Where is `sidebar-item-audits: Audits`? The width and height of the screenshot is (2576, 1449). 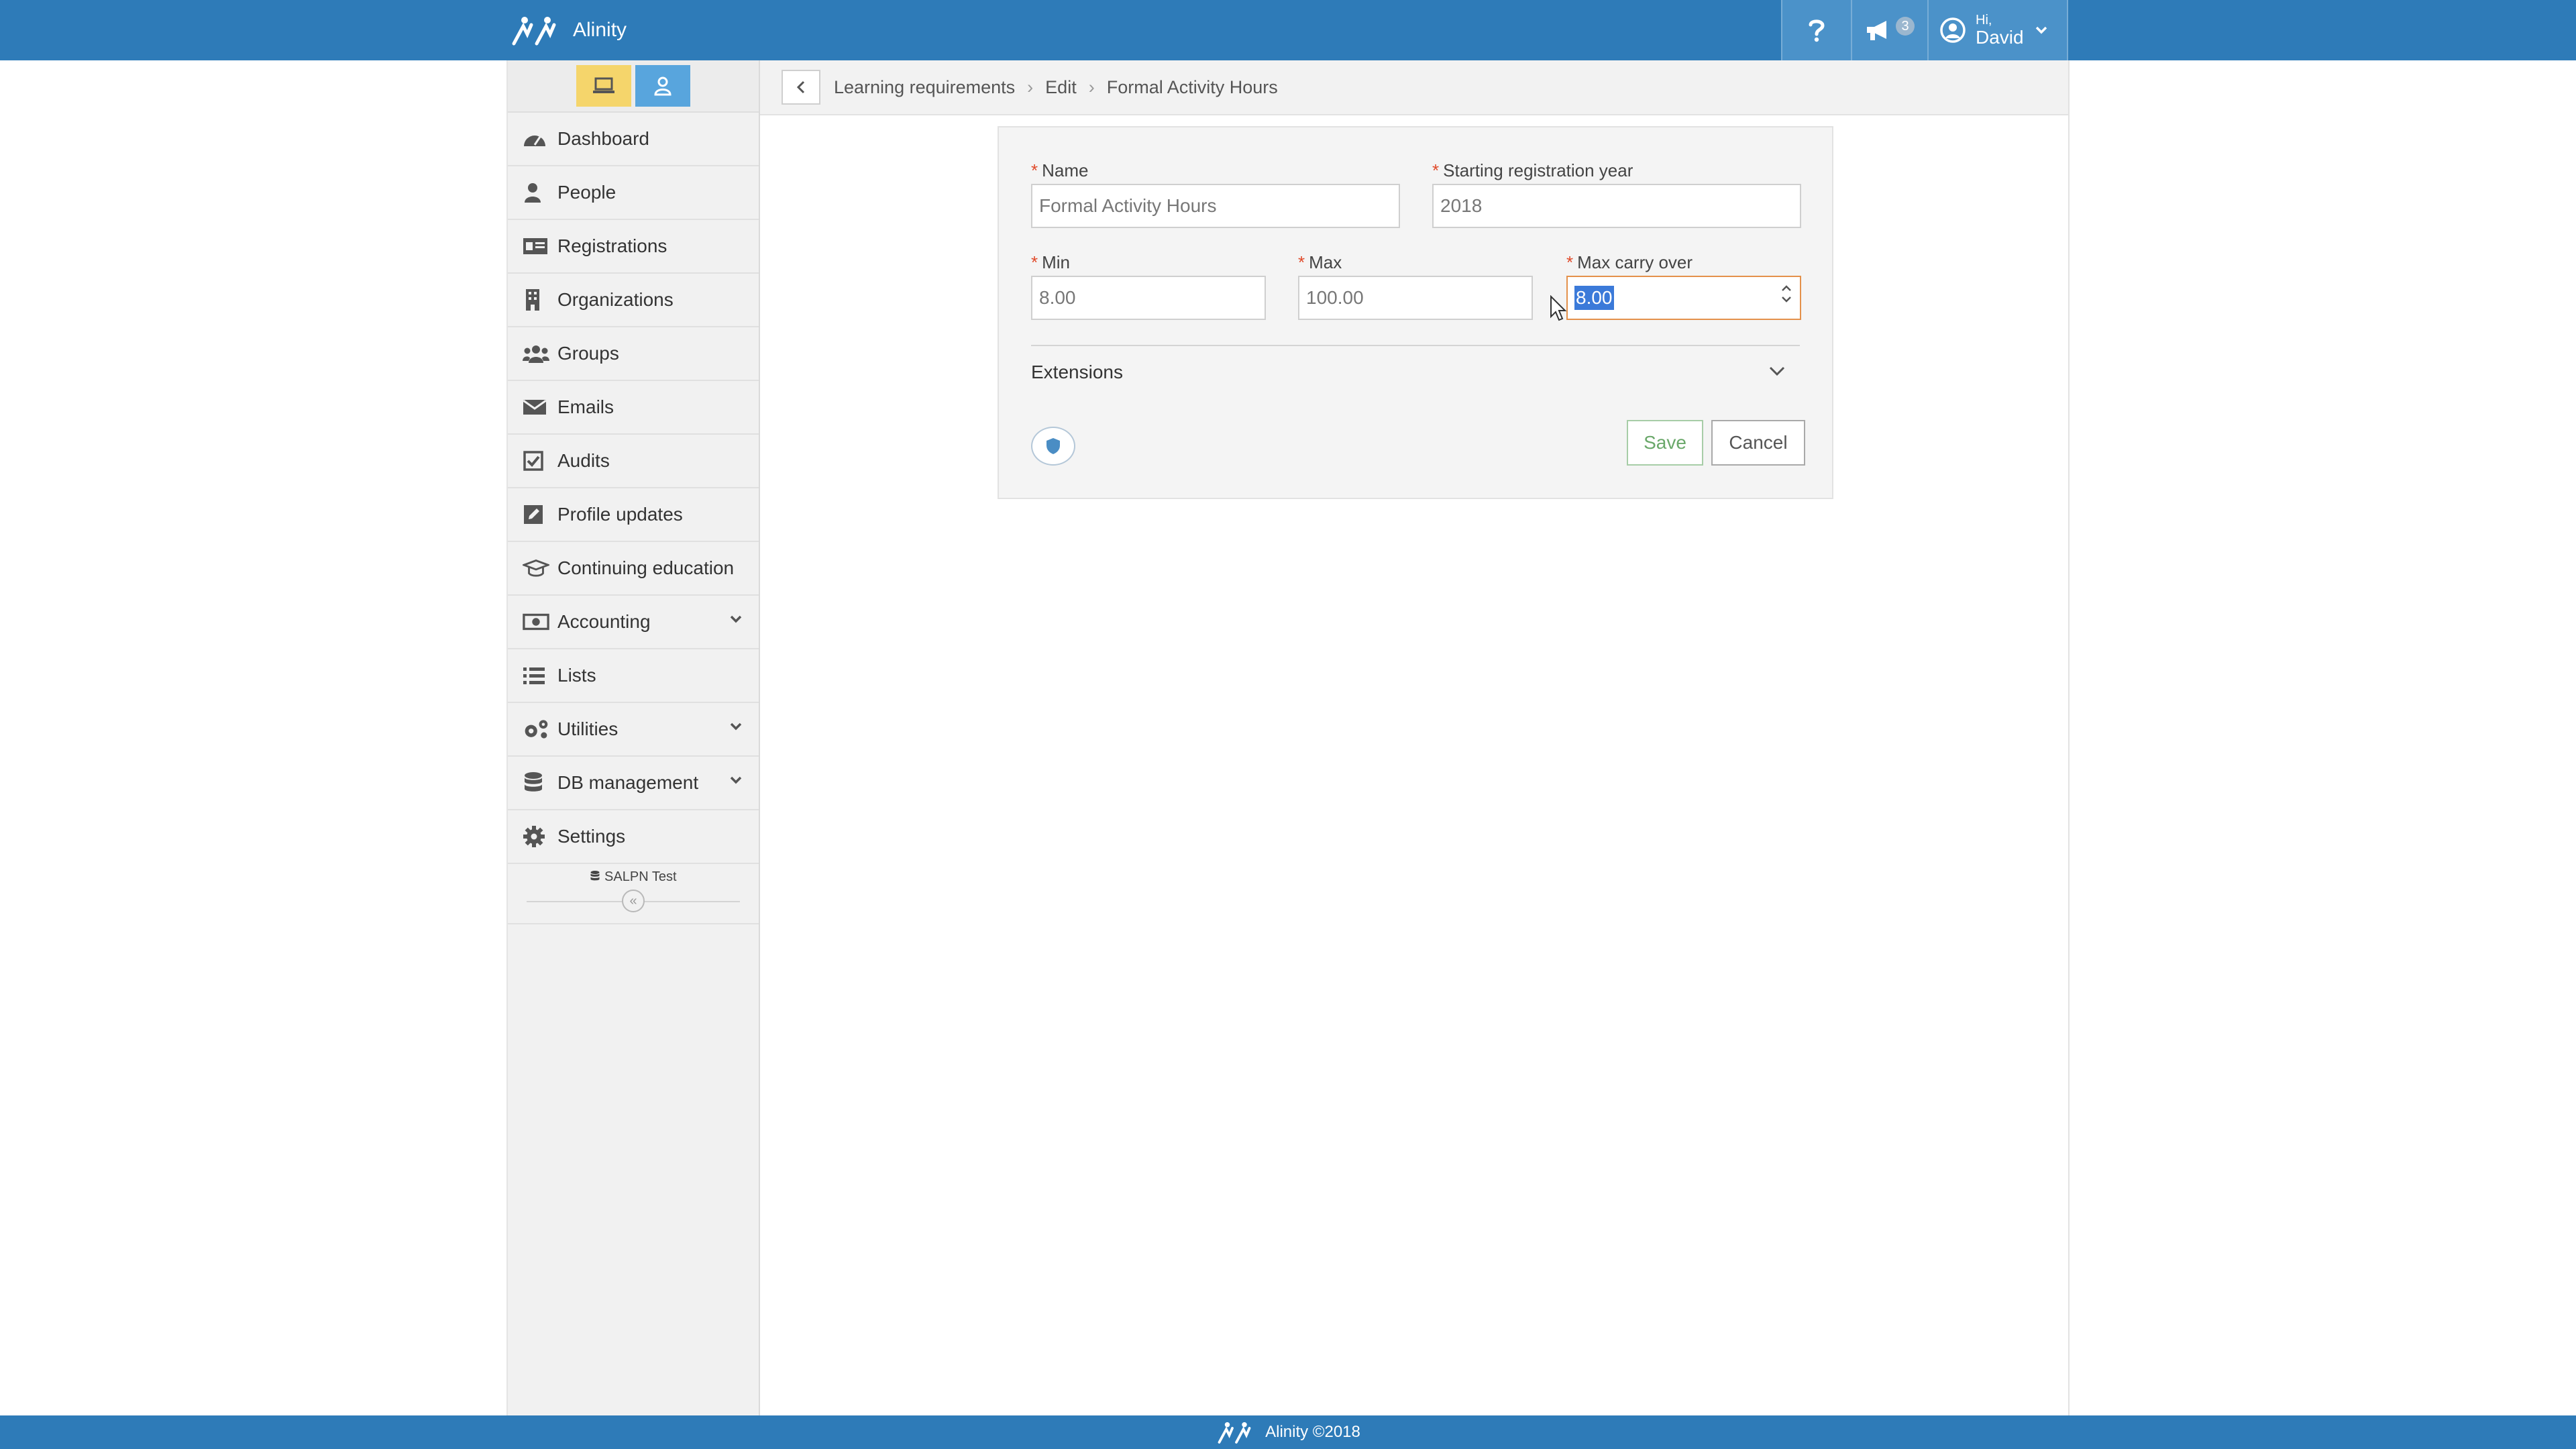
sidebar-item-audits: Audits is located at coordinates (633, 461).